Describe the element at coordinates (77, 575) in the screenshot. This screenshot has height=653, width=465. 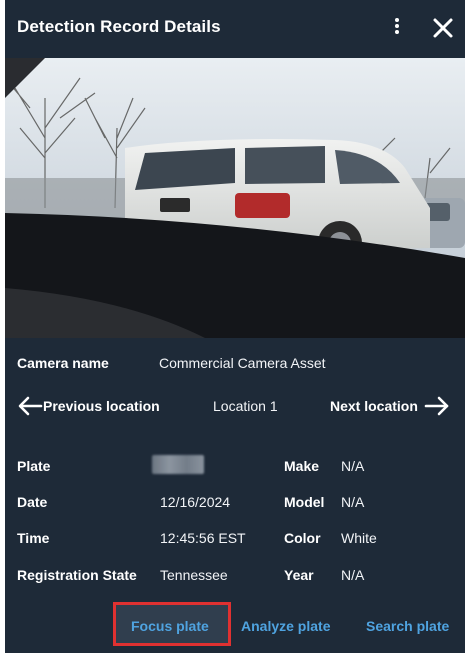
I see `registration-state-label: Registration State` at that location.